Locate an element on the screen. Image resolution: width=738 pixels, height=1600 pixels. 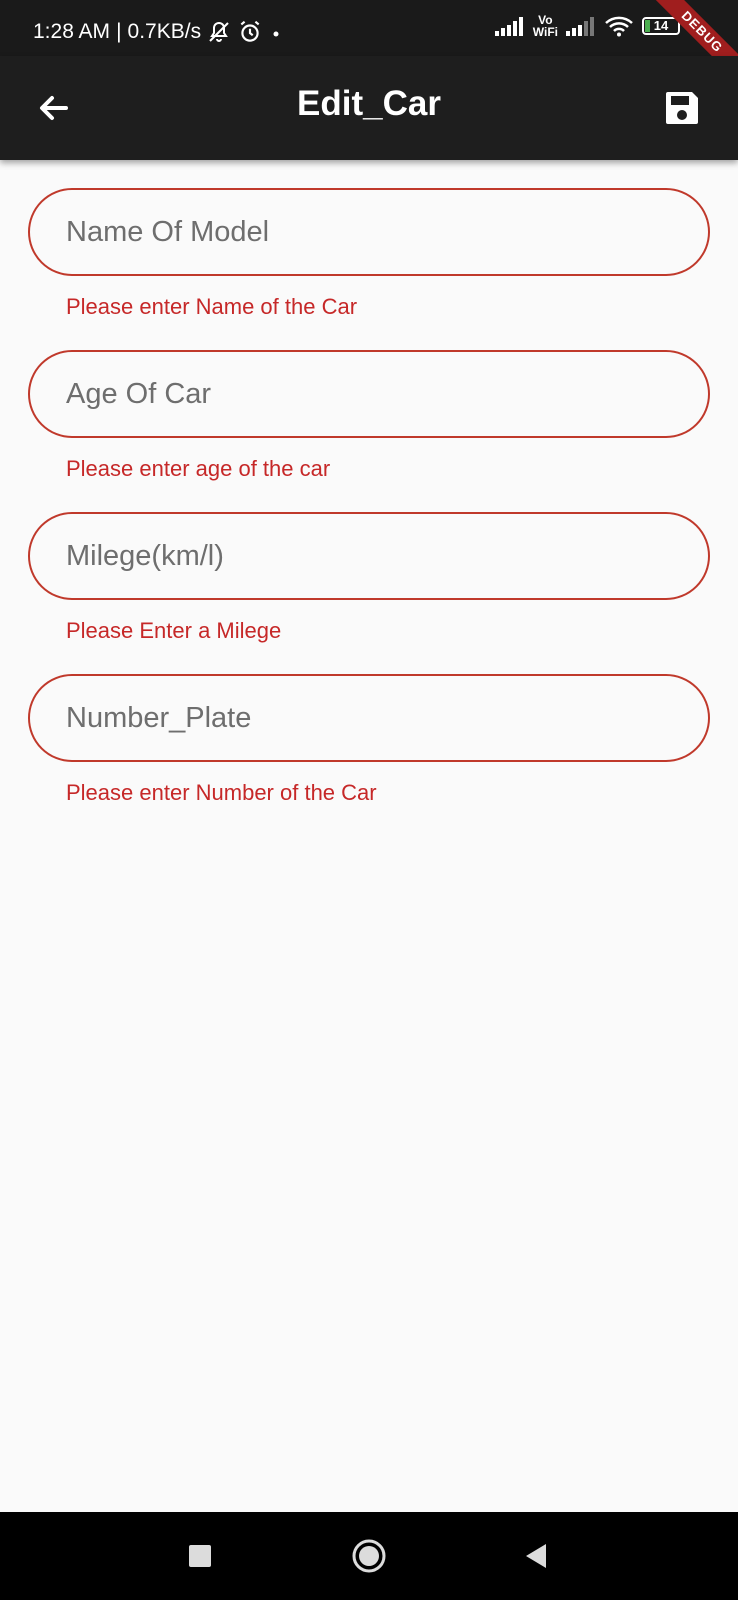
app-bar: Edit_Car is located at coordinates (369, 108).